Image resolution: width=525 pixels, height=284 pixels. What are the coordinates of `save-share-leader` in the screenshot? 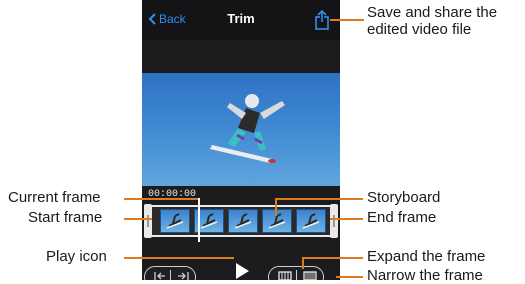 It's located at (347, 20).